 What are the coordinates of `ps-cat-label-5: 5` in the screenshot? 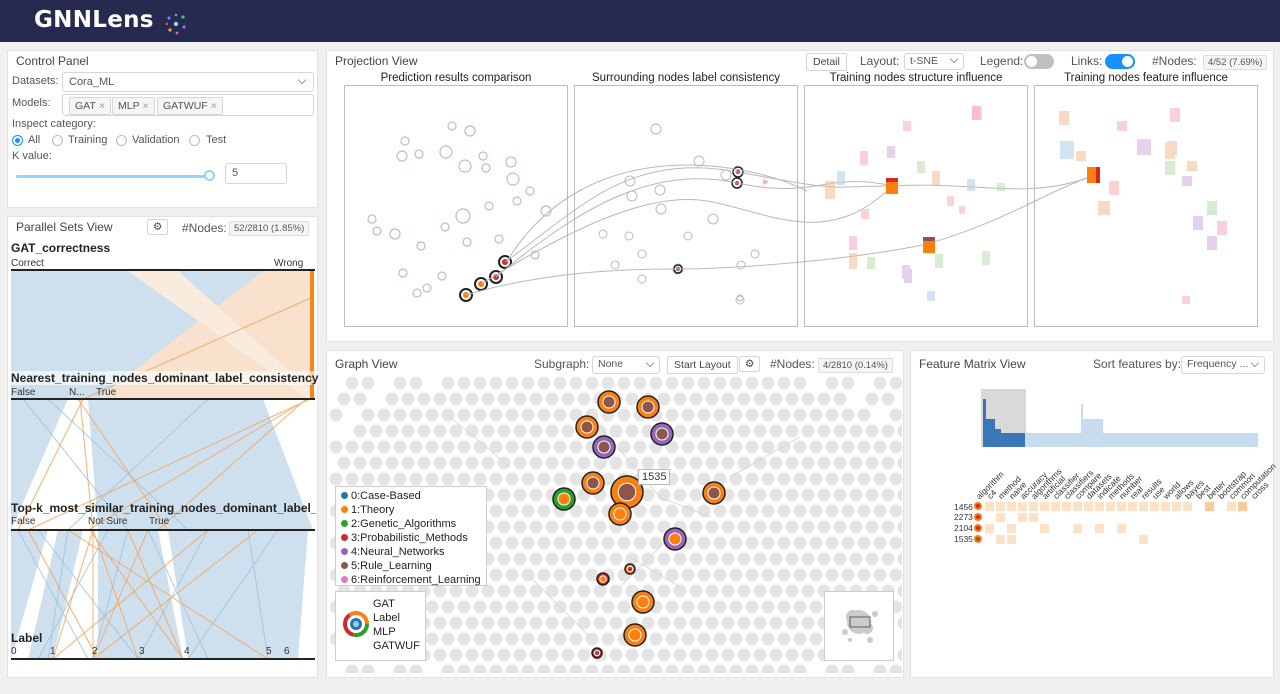 It's located at (269, 651).